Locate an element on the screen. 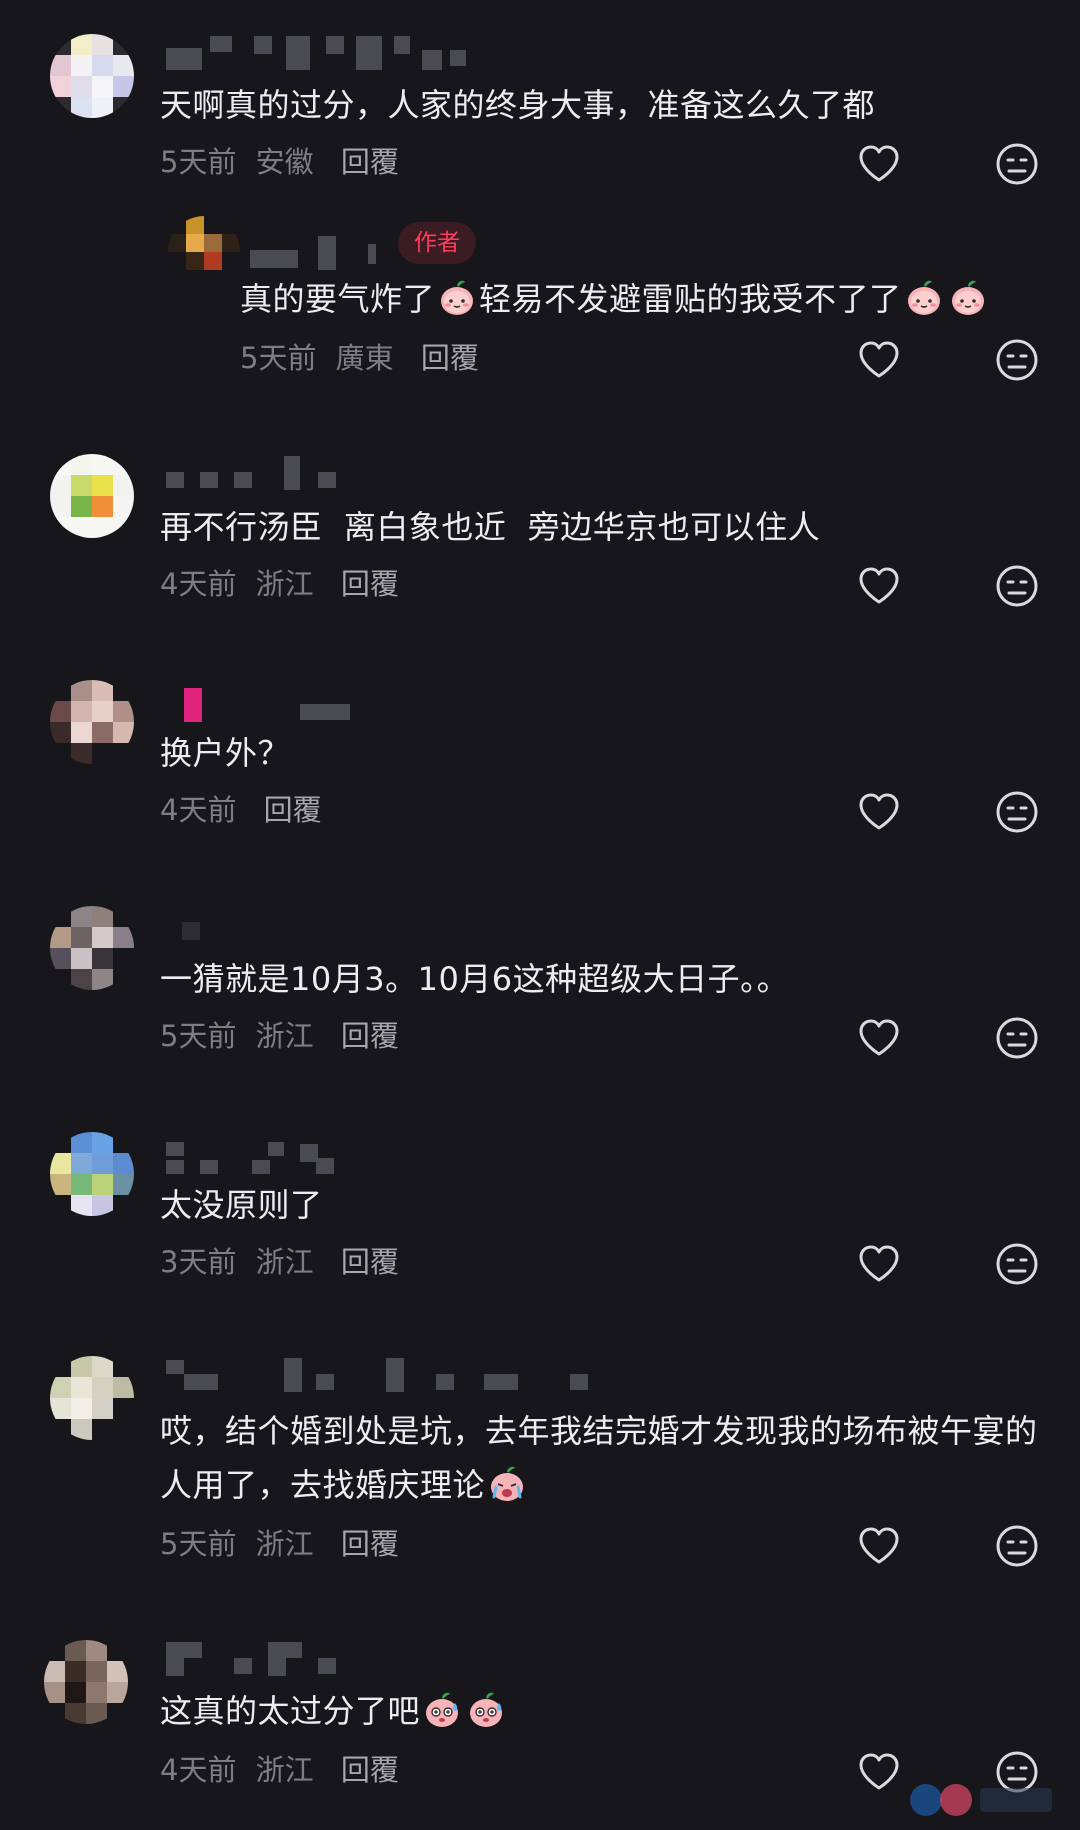 The height and width of the screenshot is (1830, 1080). comment-text: 哎，结个婚到处是坑，去年我结完婚才发现我的场布被午宴的人用了，去找婚庆理论 is located at coordinates (600, 1458).